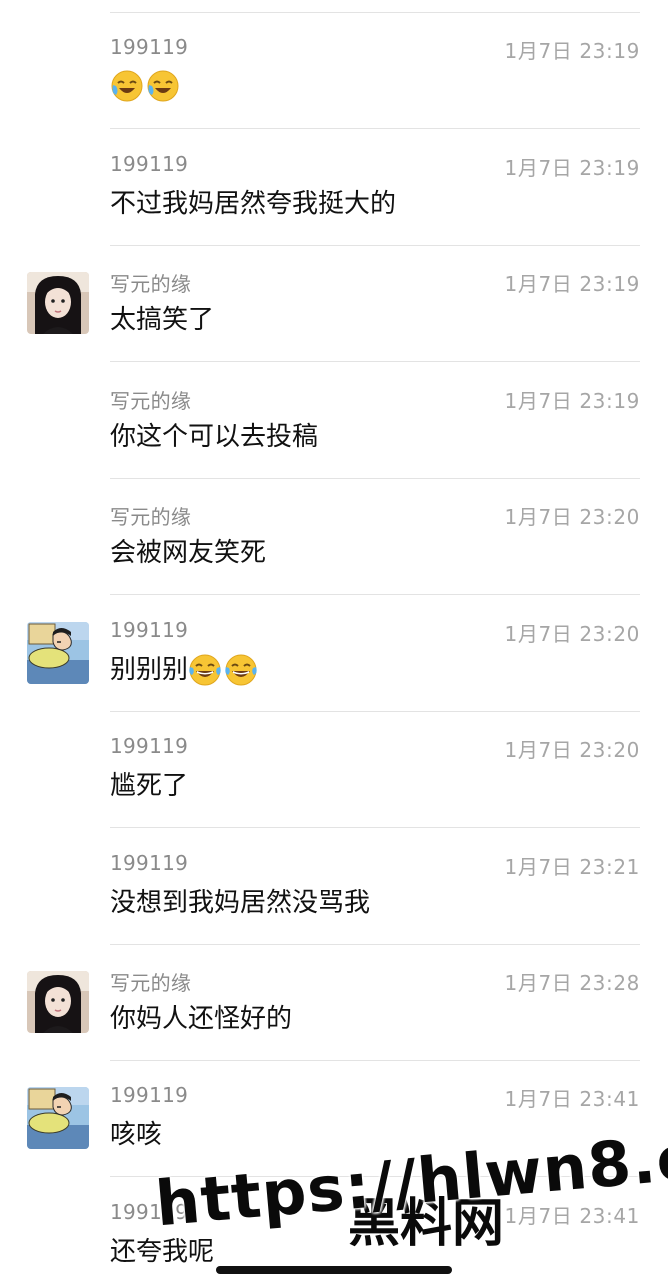 This screenshot has height=1280, width=668. What do you see at coordinates (572, 867) in the screenshot?
I see `message-time: 1月7日 23:21` at bounding box center [572, 867].